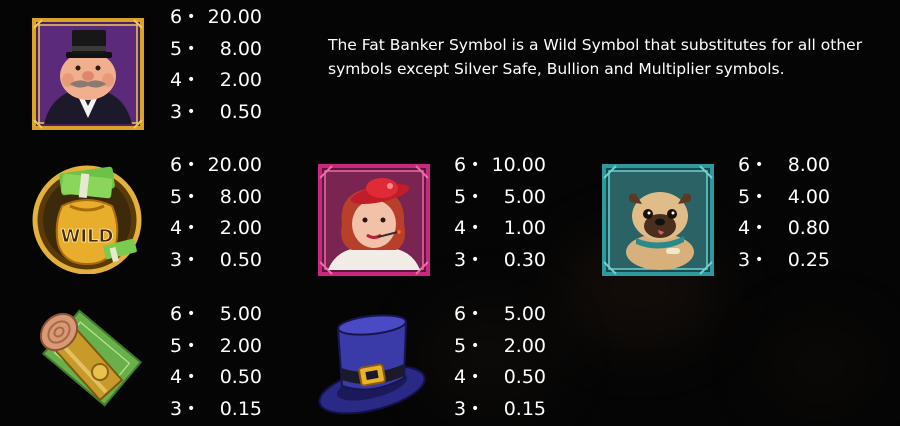  Describe the element at coordinates (808, 196) in the screenshot. I see `payout-value: 4.00` at that location.